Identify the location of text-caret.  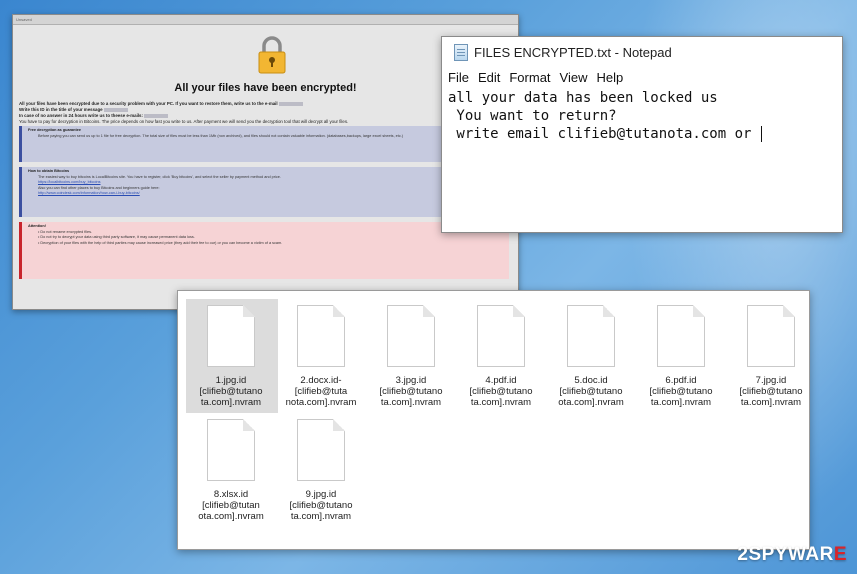
(761, 134).